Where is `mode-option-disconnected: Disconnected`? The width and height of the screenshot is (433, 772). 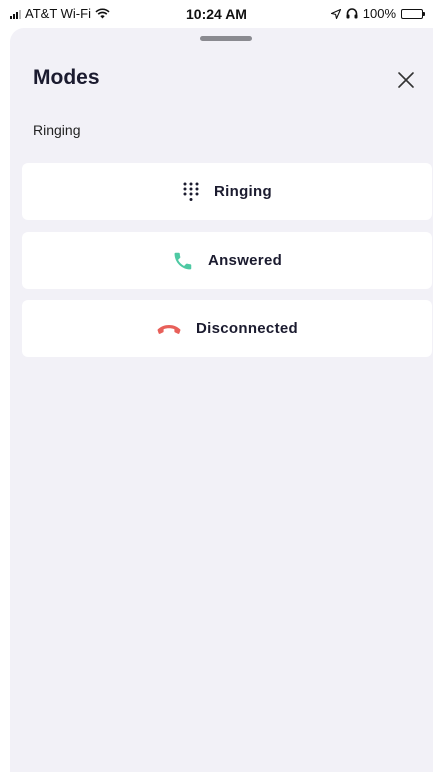
mode-option-disconnected: Disconnected is located at coordinates (227, 328).